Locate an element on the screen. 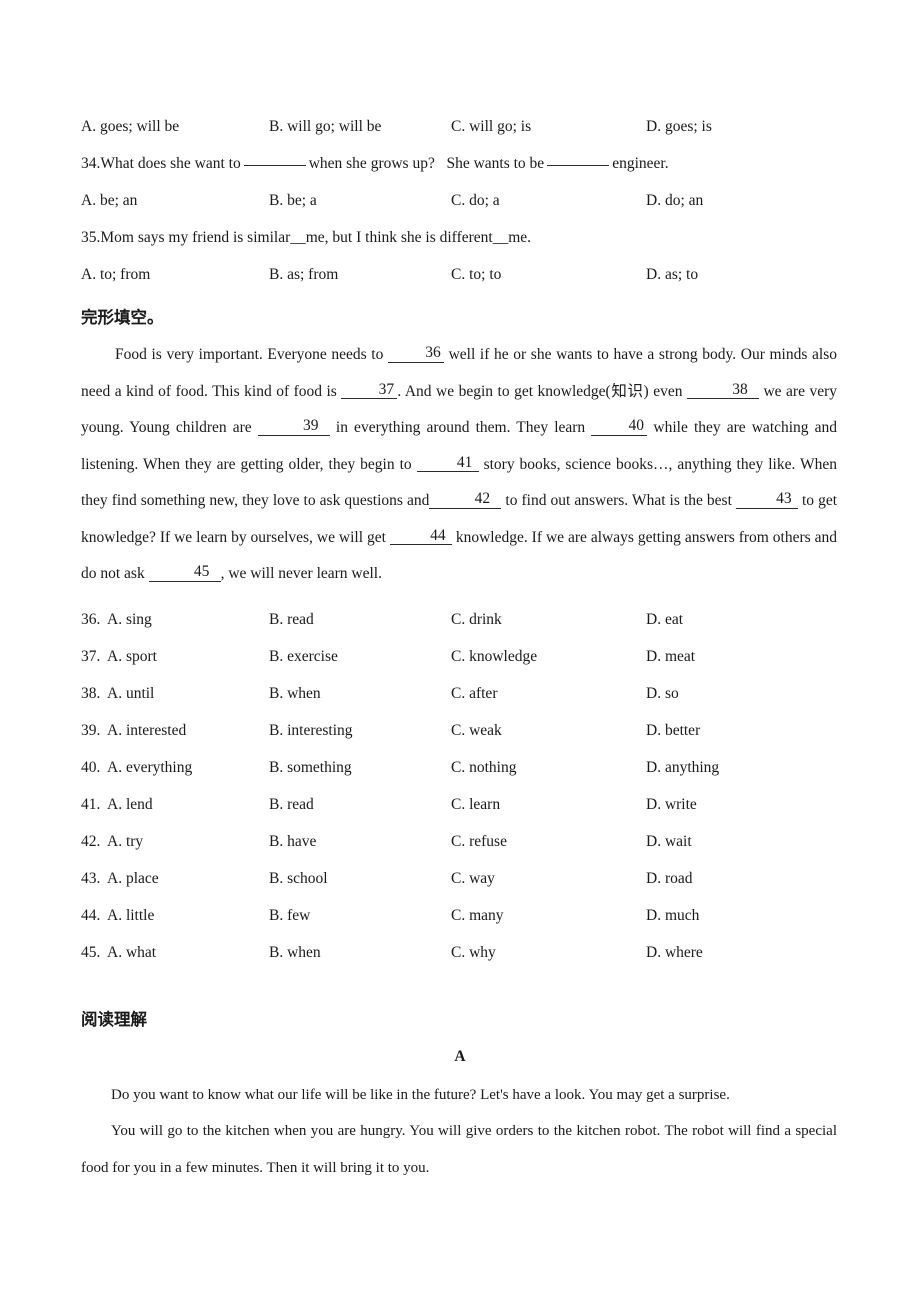 Image resolution: width=920 pixels, height=1302 pixels. cloze-blank-39: 39 is located at coordinates (293, 427).